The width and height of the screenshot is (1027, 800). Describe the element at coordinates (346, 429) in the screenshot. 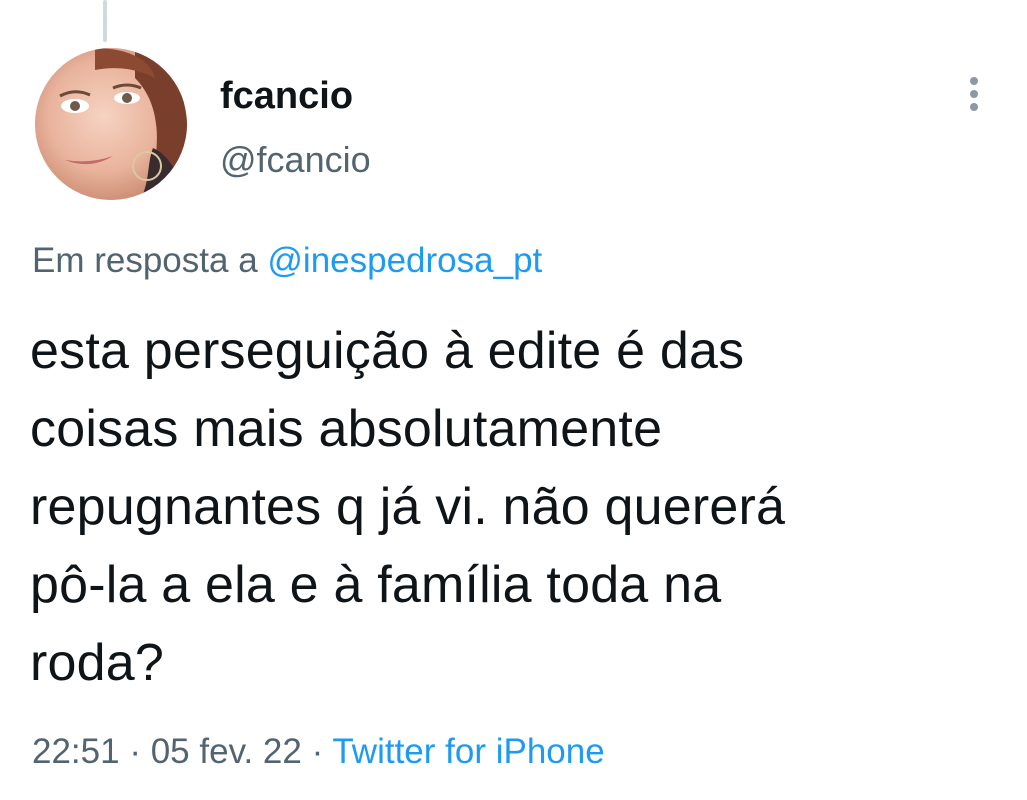

I see `tweet-text-line: coisas mais absolutamente` at that location.